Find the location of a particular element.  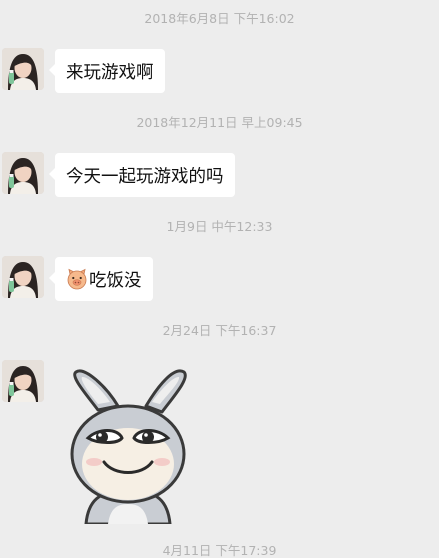

message-bubble: 今天一起玩游戏的吗 is located at coordinates (142, 175).